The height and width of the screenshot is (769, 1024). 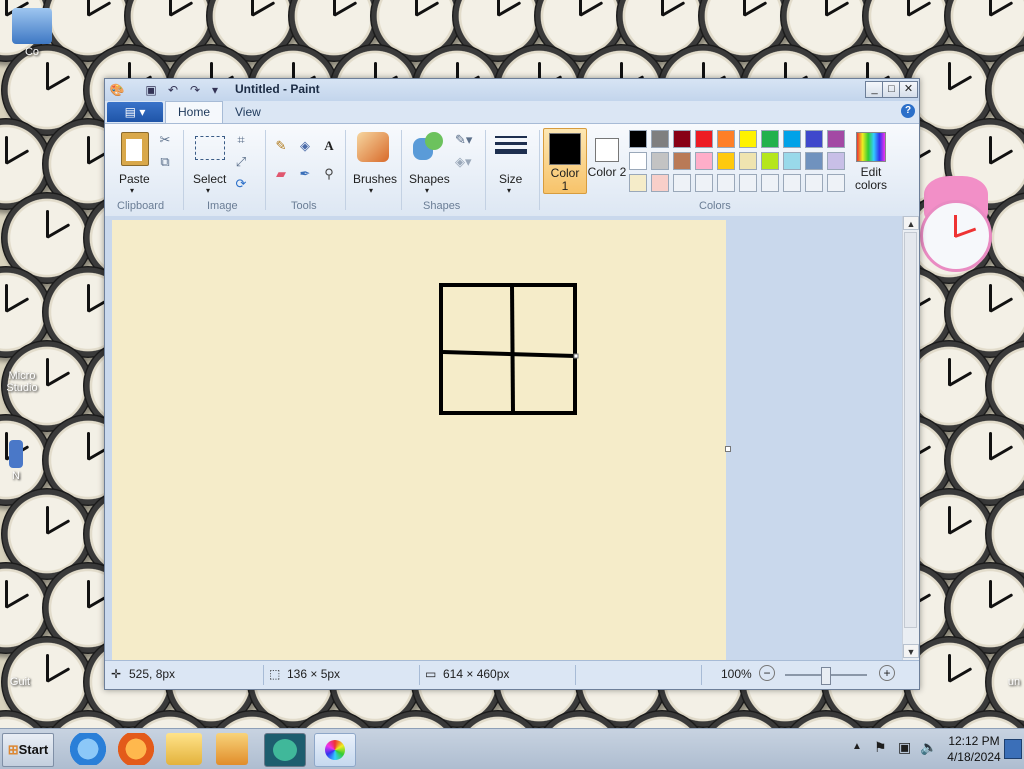 I want to click on drawn-square, so click(x=508, y=349).